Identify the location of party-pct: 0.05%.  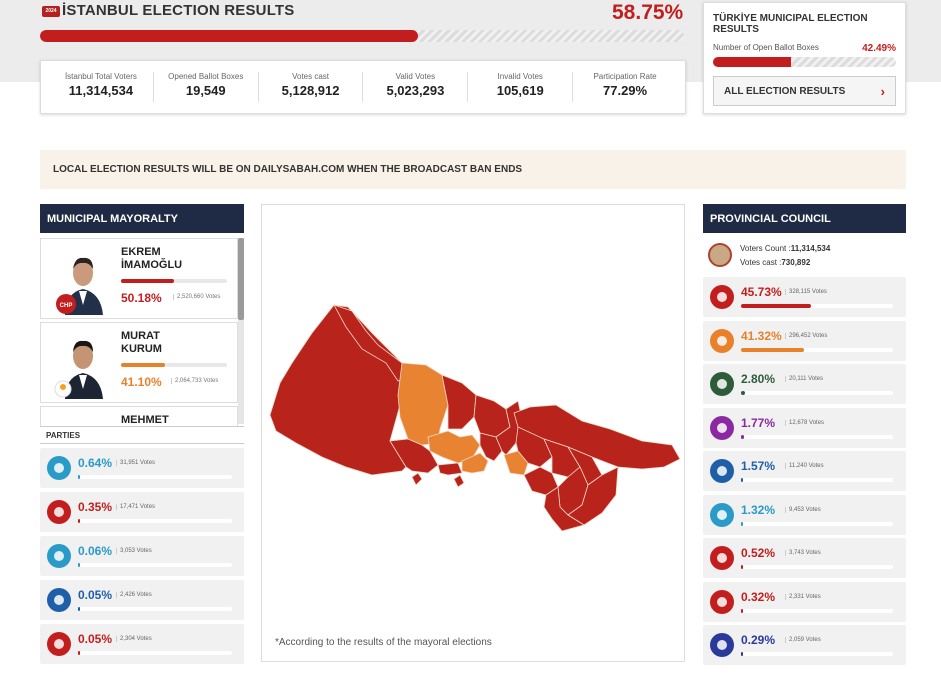
(95, 639).